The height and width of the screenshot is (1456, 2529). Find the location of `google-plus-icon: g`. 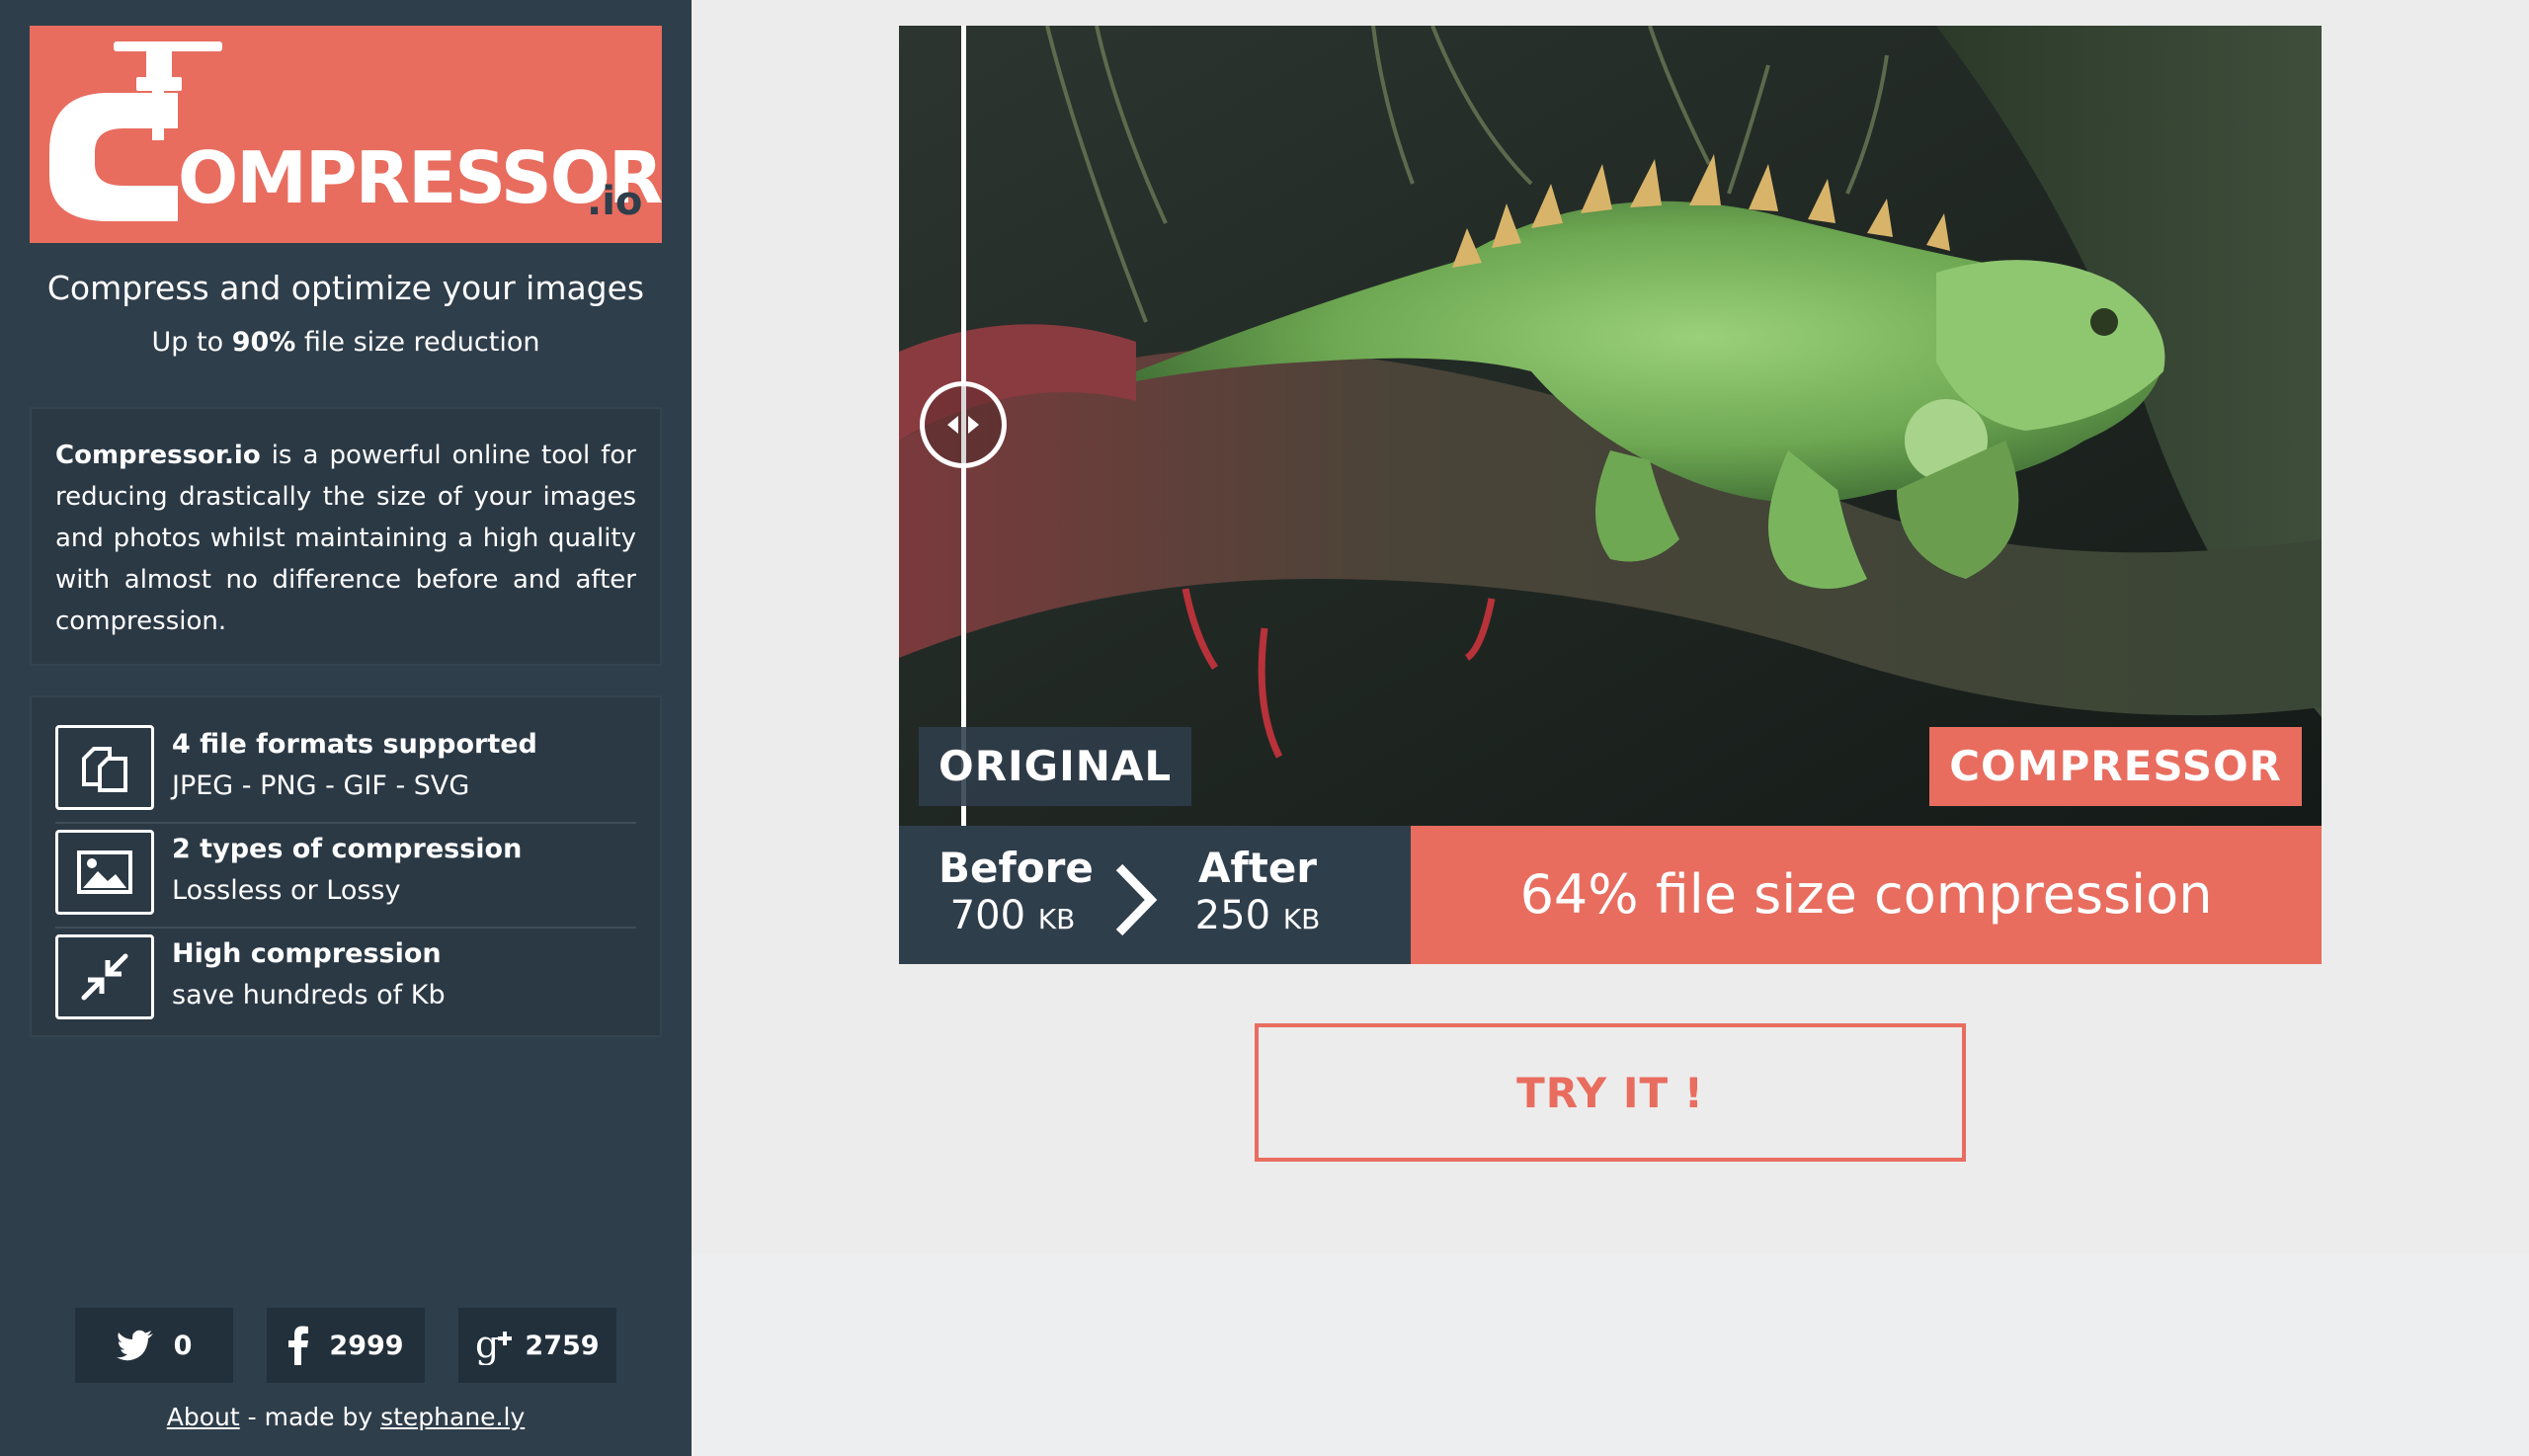

google-plus-icon: g is located at coordinates (494, 1345).